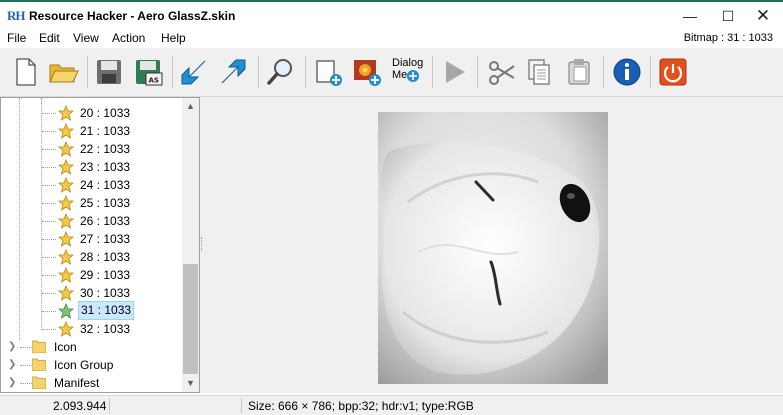 The width and height of the screenshot is (783, 415). What do you see at coordinates (105, 329) in the screenshot?
I see `tree-item-label: 32 : 1033` at bounding box center [105, 329].